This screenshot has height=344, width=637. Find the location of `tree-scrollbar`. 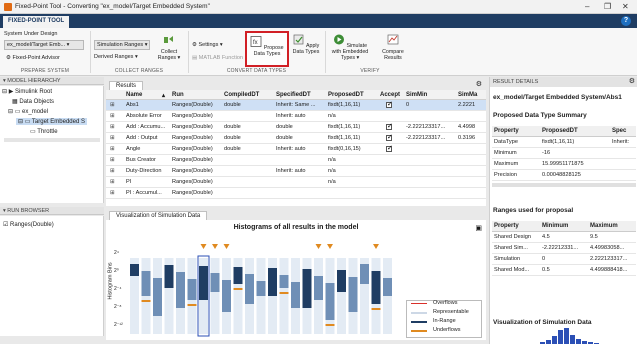

tree-scrollbar is located at coordinates (52, 140).